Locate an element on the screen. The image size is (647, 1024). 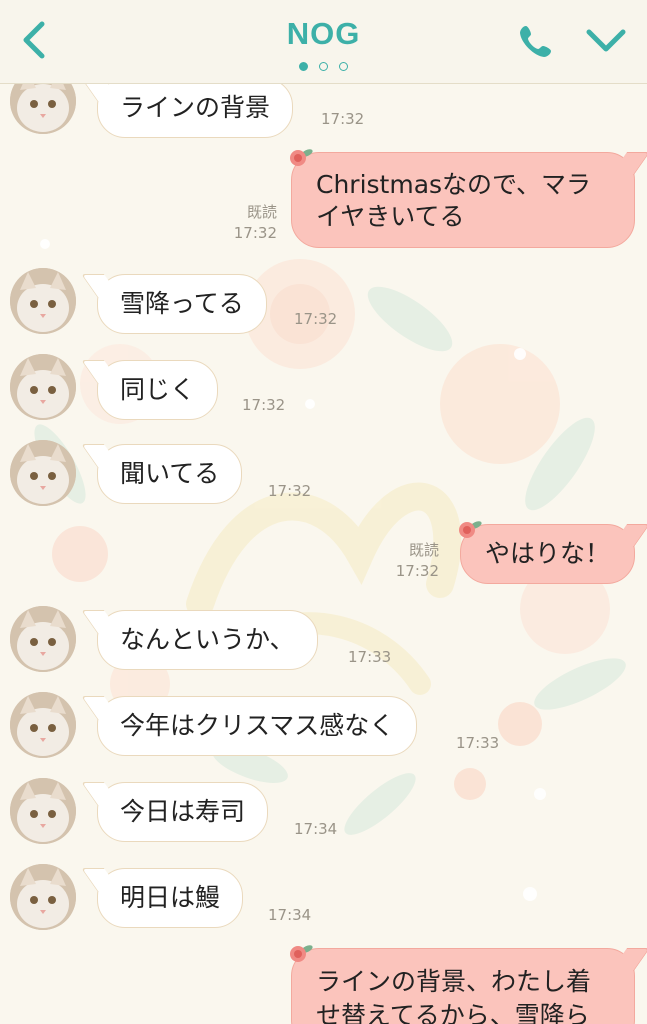
message-line: せ替えてるから、雪降ら is located at coordinates (453, 1012).